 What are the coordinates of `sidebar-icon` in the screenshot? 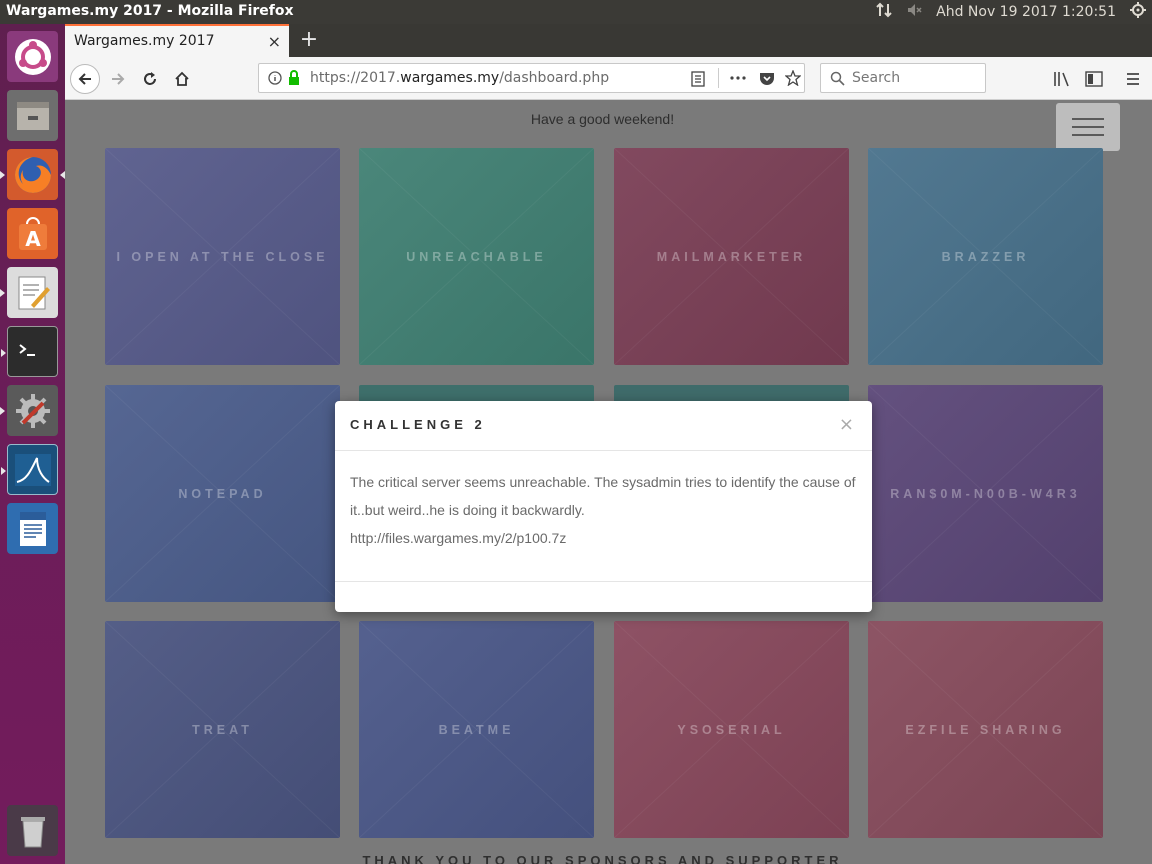 It's located at (1094, 79).